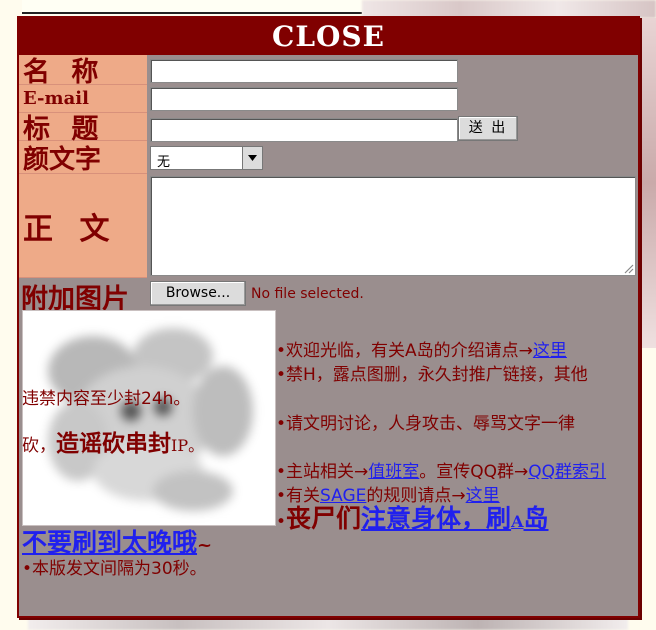 This screenshot has height=630, width=656. I want to click on file-status-text: No file selected., so click(307, 294).